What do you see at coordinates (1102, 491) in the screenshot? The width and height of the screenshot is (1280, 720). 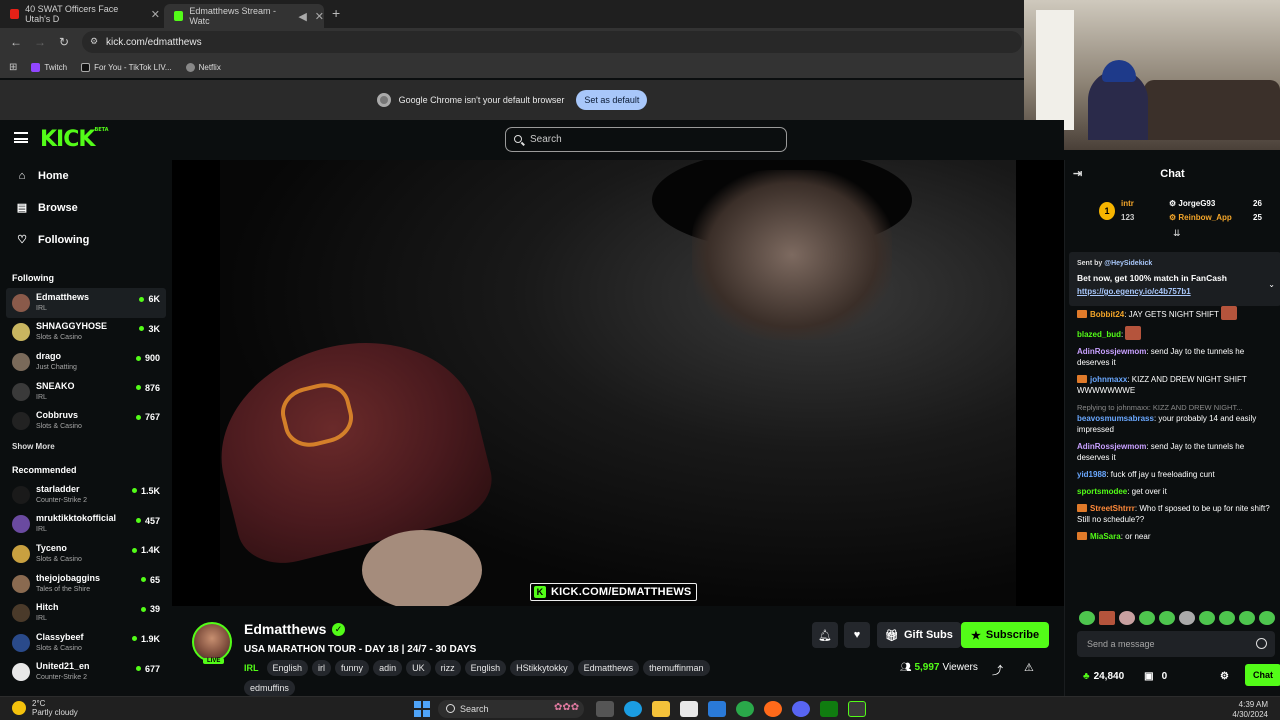 I see `chat-username: sportsmodee` at bounding box center [1102, 491].